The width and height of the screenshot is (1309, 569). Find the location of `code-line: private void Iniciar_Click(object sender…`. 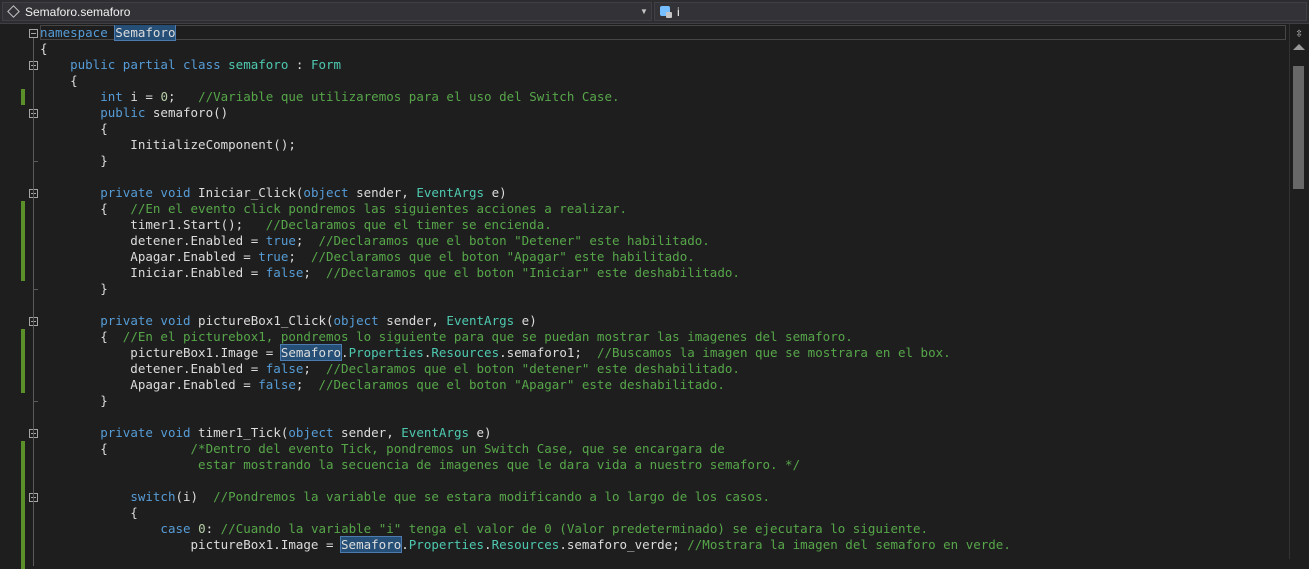

code-line: private void Iniciar_Click(object sender… is located at coordinates (273, 193).